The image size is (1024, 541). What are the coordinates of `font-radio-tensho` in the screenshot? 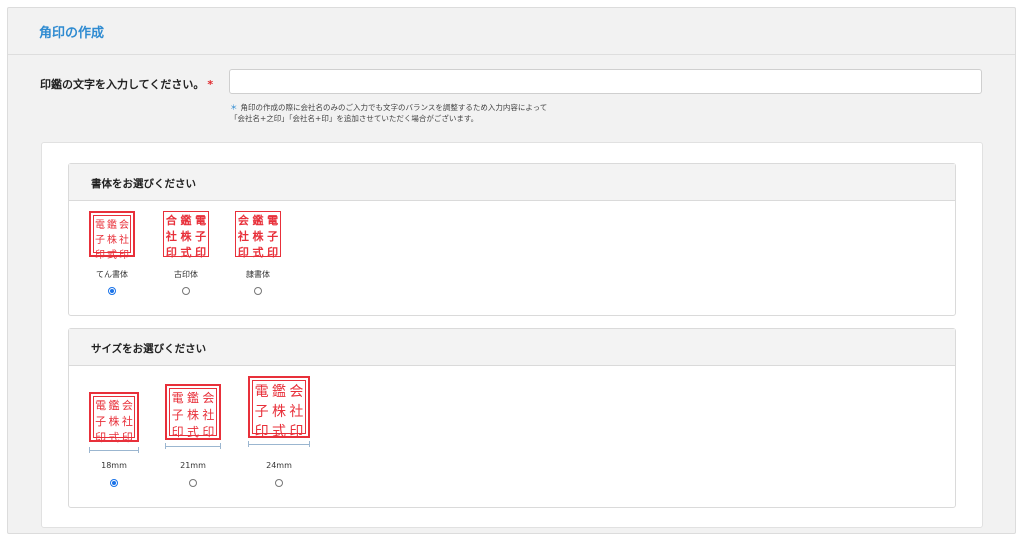 It's located at (112, 291).